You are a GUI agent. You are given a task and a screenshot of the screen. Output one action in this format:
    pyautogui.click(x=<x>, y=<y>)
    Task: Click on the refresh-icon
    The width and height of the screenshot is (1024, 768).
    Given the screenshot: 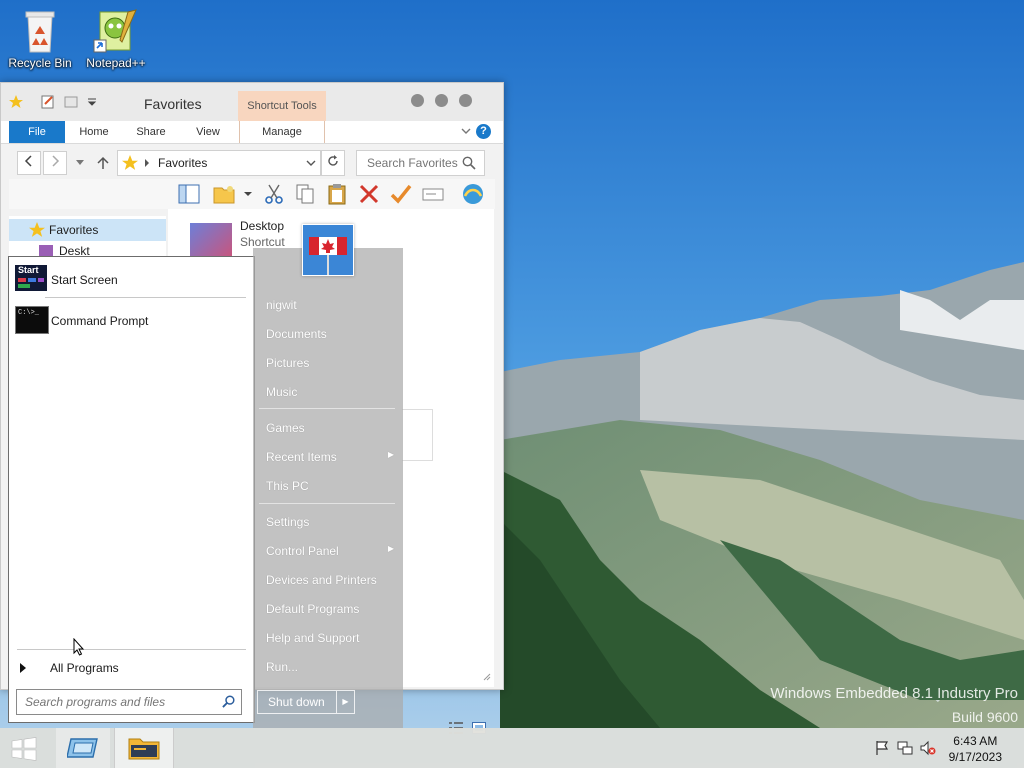 What is the action you would take?
    pyautogui.click(x=333, y=160)
    